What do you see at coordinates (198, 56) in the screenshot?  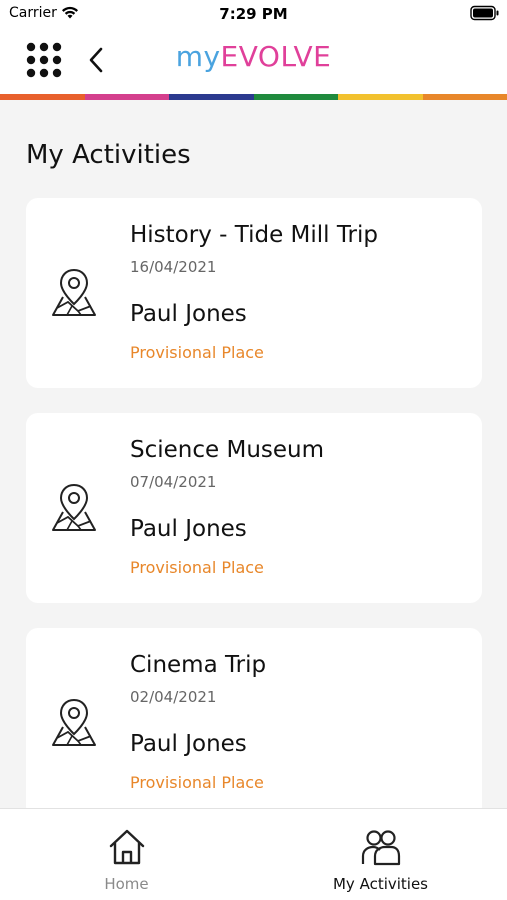 I see `app-title-my: my` at bounding box center [198, 56].